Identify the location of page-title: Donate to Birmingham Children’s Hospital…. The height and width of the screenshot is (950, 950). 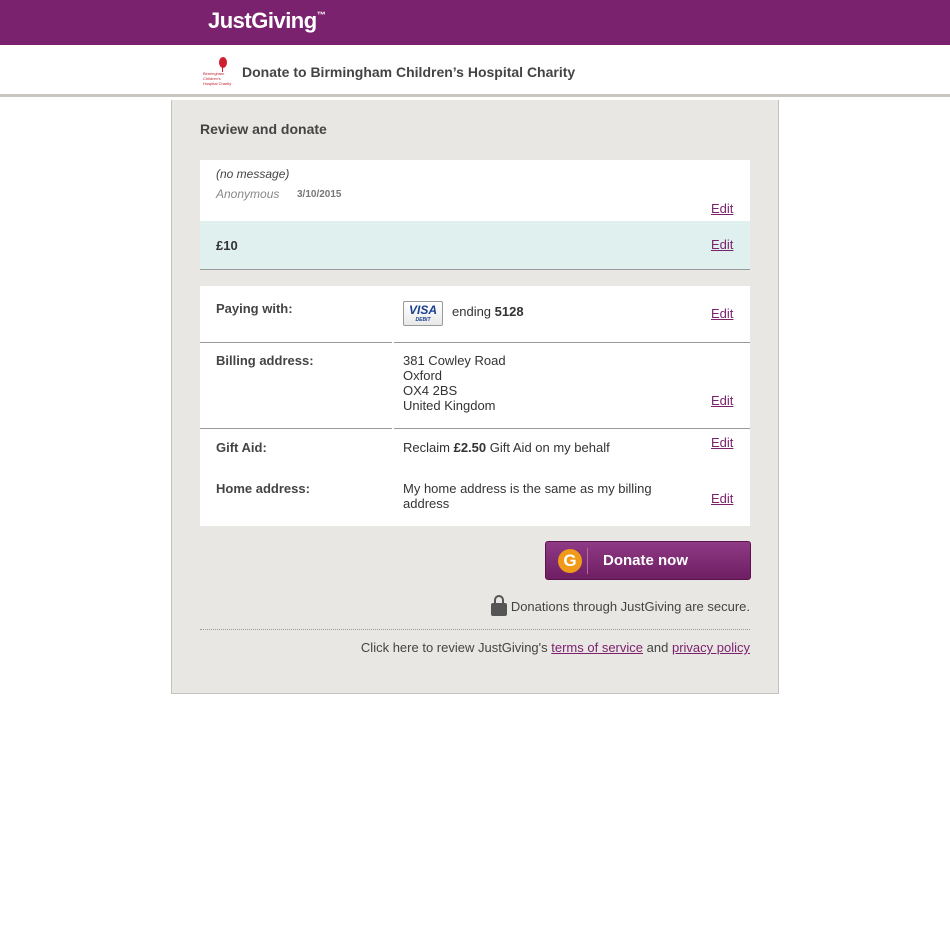
(409, 72).